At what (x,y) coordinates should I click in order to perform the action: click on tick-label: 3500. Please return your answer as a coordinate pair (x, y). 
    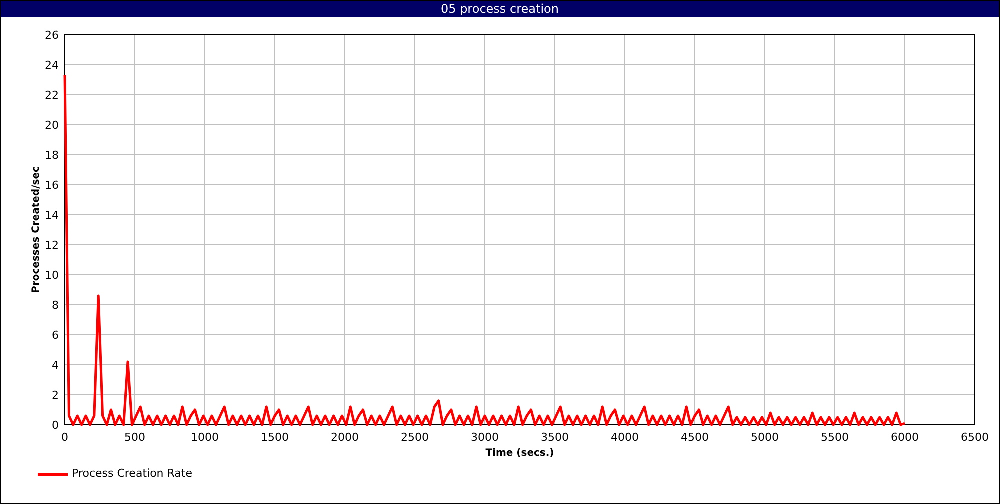
    Looking at the image, I should click on (555, 437).